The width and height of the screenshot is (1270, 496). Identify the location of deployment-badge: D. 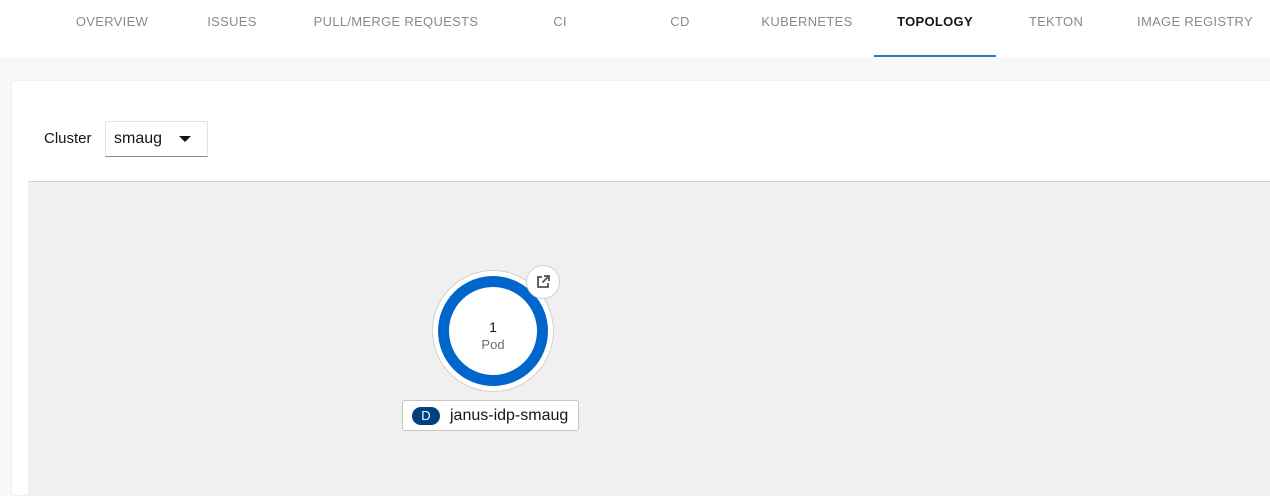
(426, 415).